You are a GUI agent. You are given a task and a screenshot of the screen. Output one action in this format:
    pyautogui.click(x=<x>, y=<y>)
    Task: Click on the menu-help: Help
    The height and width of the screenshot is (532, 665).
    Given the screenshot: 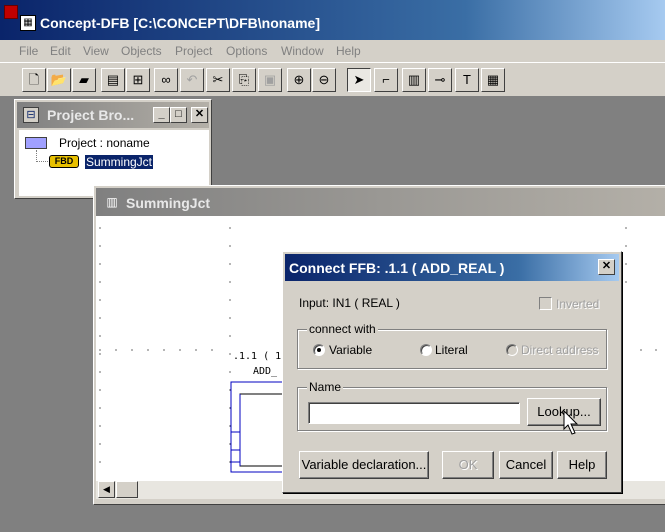 What is the action you would take?
    pyautogui.click(x=348, y=51)
    